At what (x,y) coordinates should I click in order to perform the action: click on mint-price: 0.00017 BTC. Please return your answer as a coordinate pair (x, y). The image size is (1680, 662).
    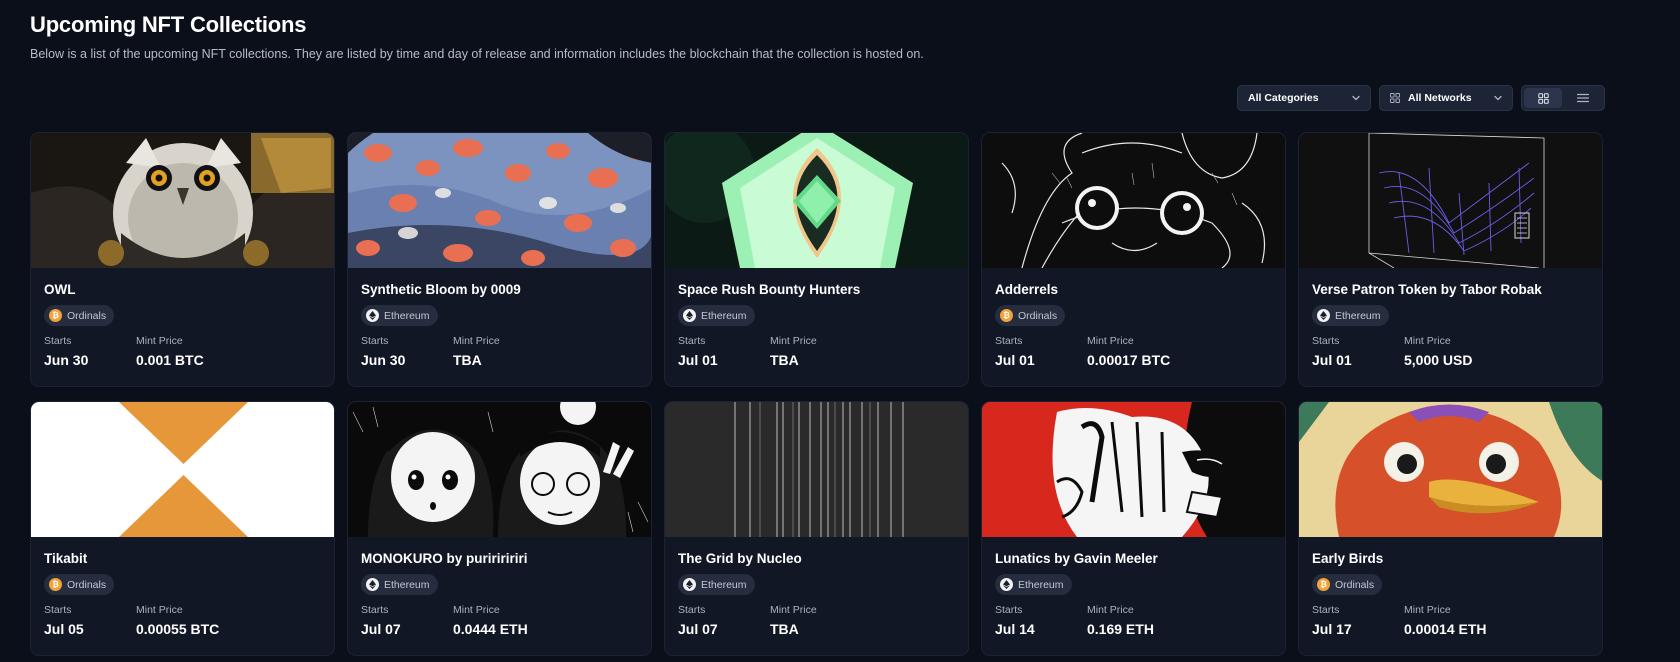
    Looking at the image, I should click on (1129, 360).